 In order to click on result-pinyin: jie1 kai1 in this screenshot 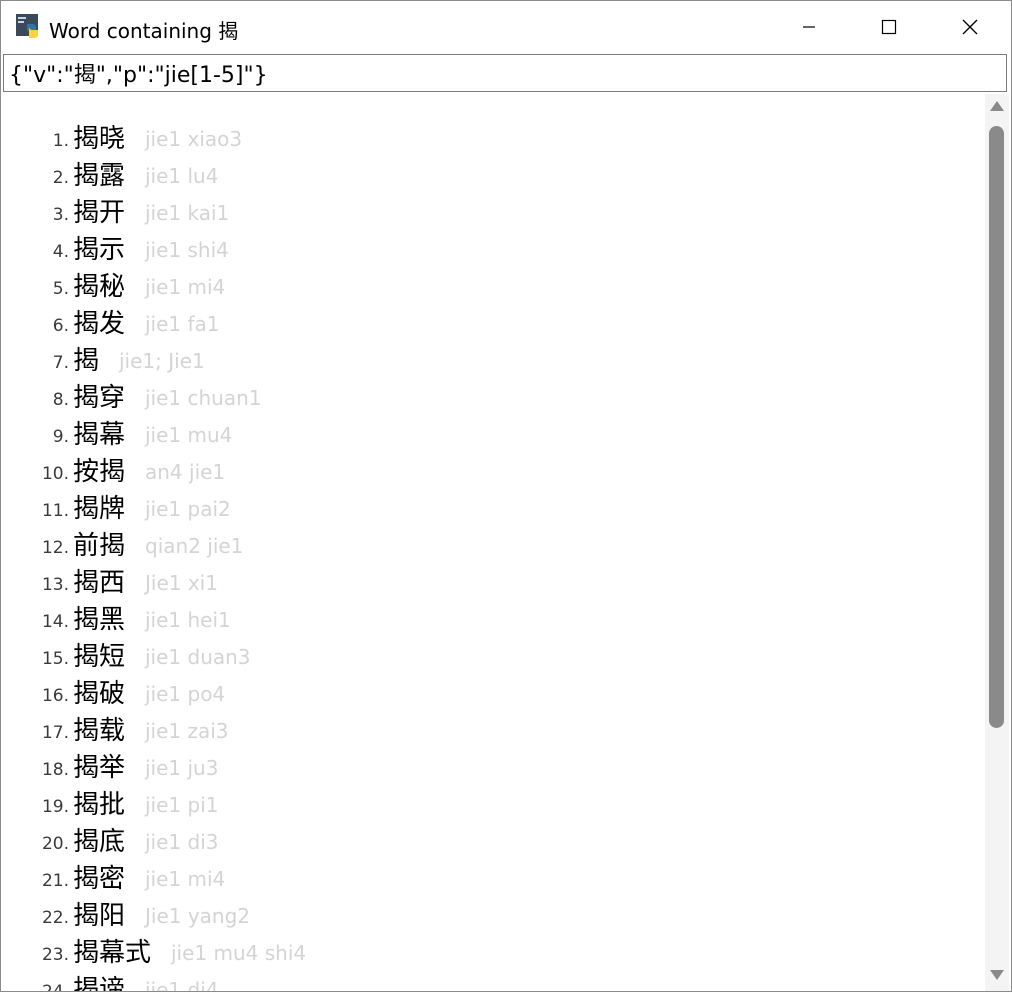, I will do `click(187, 213)`.